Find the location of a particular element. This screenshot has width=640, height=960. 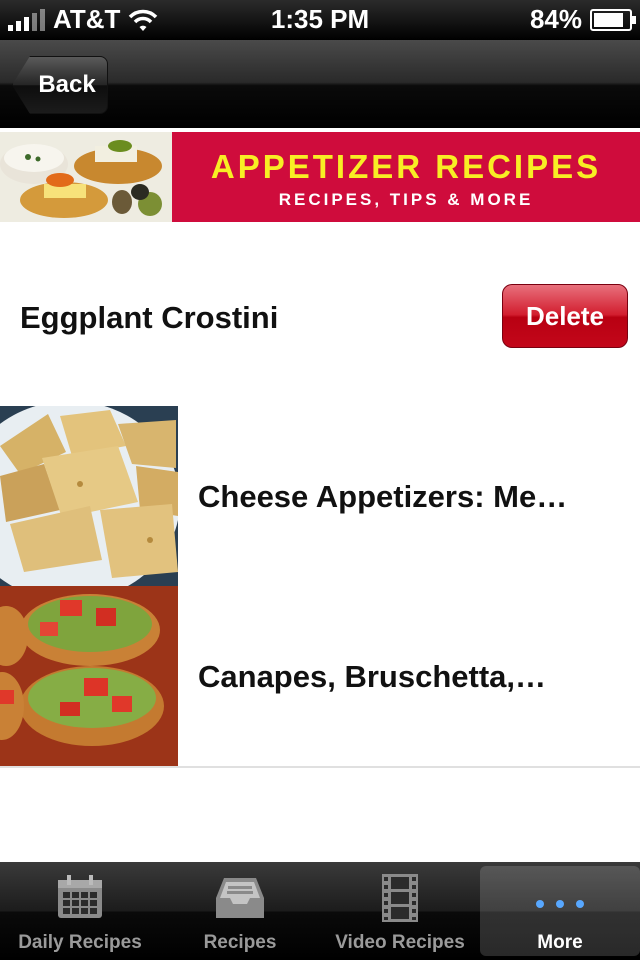

banner-title: APPETIZER RECIPES is located at coordinates (406, 166).